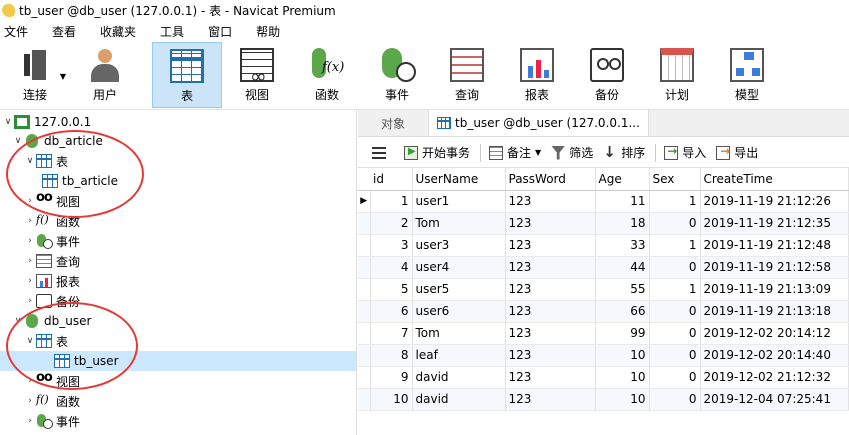  I want to click on toolbar-schedule-button: 计划, so click(677, 75).